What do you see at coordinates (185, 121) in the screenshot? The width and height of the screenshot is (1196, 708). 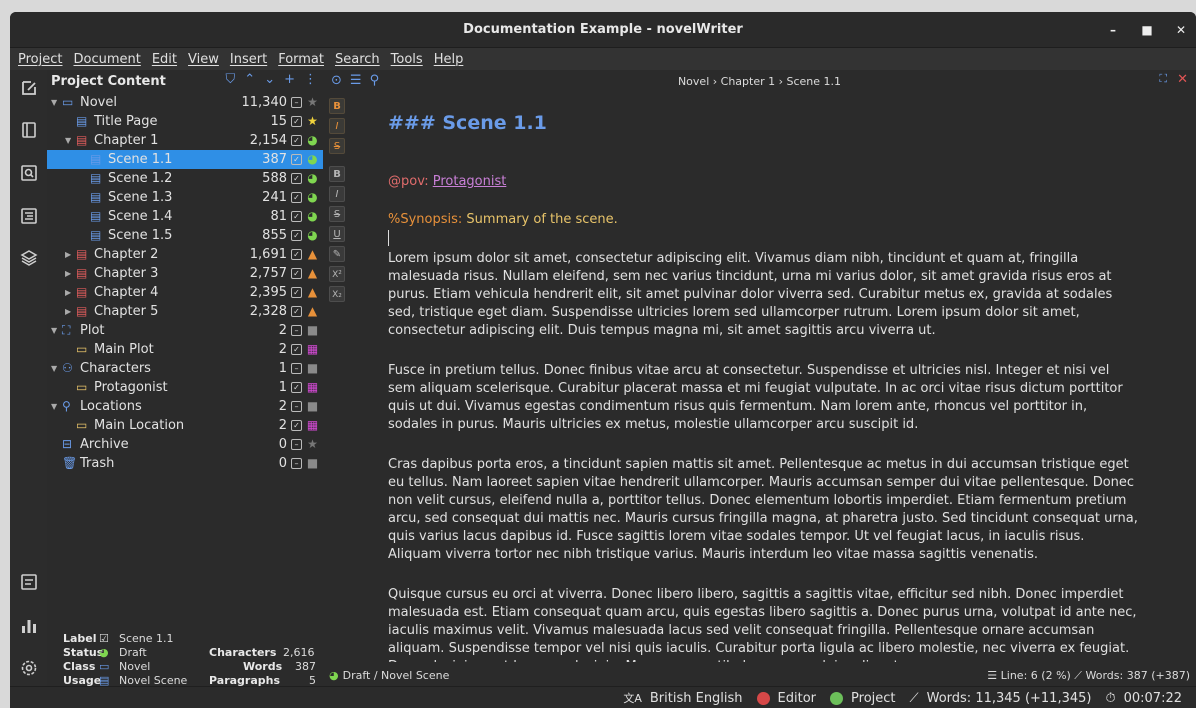 I see `tree-item-title-page: ▤ Title Page 15 ✓ ★` at bounding box center [185, 121].